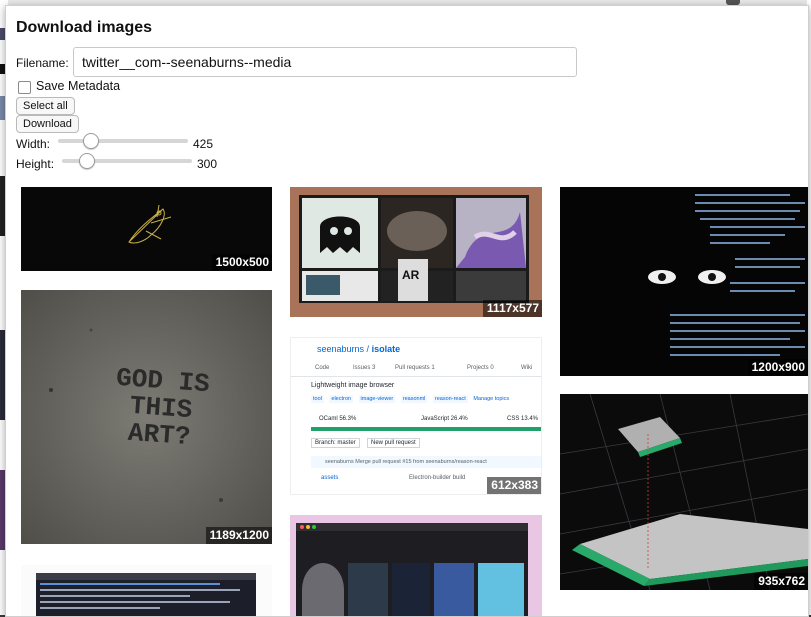  Describe the element at coordinates (338, 419) in the screenshot. I see `language-ocaml: OCaml 56.3%` at that location.